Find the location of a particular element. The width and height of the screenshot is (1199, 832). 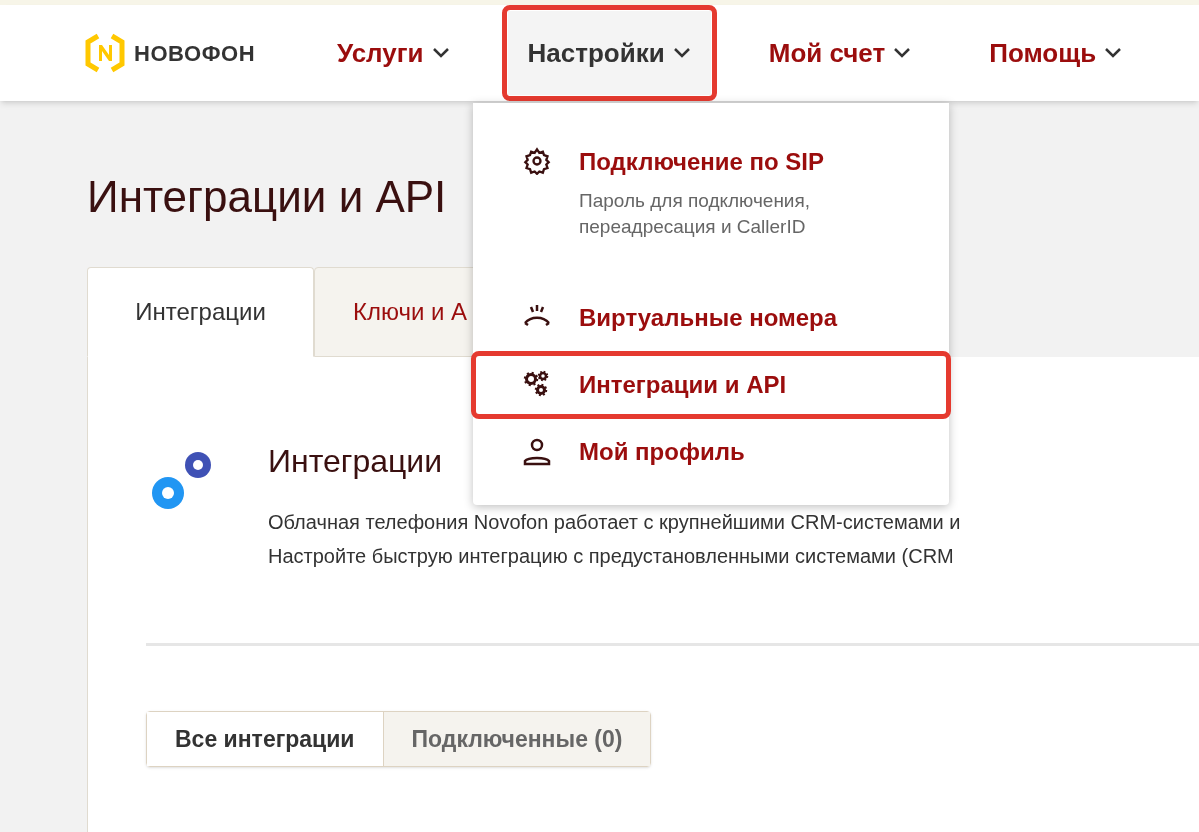

description-text: Облачная телефония Novofon работает с крупнейшими CRM-системами и is located at coordinates (614, 522).